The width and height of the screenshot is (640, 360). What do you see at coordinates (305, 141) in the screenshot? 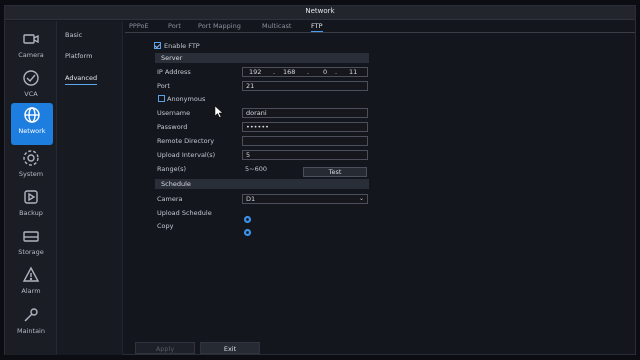
I see `remote-directory-field` at bounding box center [305, 141].